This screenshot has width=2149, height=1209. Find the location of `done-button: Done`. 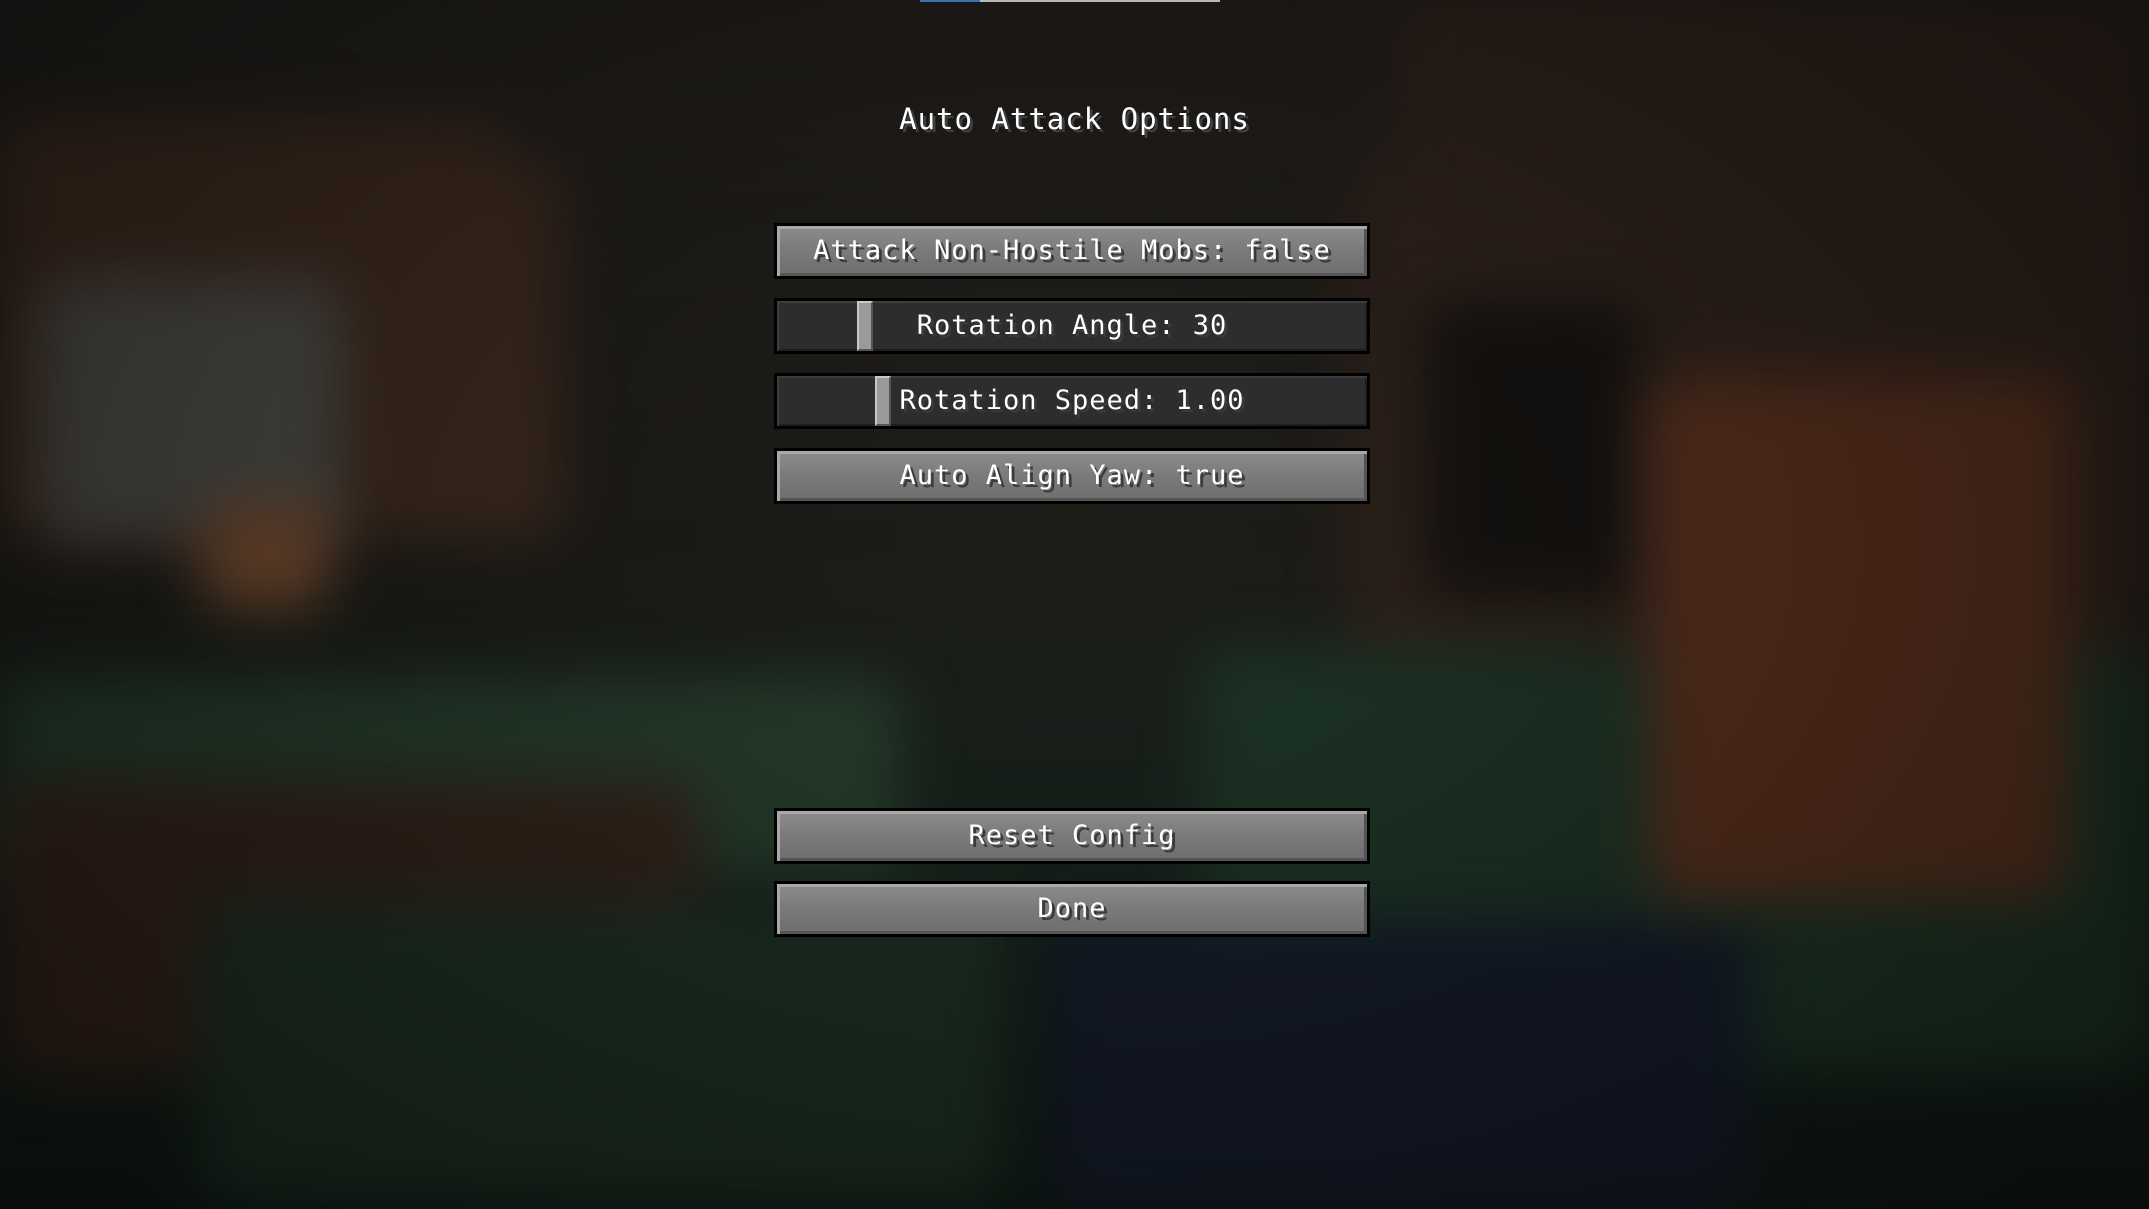

done-button: Done is located at coordinates (1072, 909).